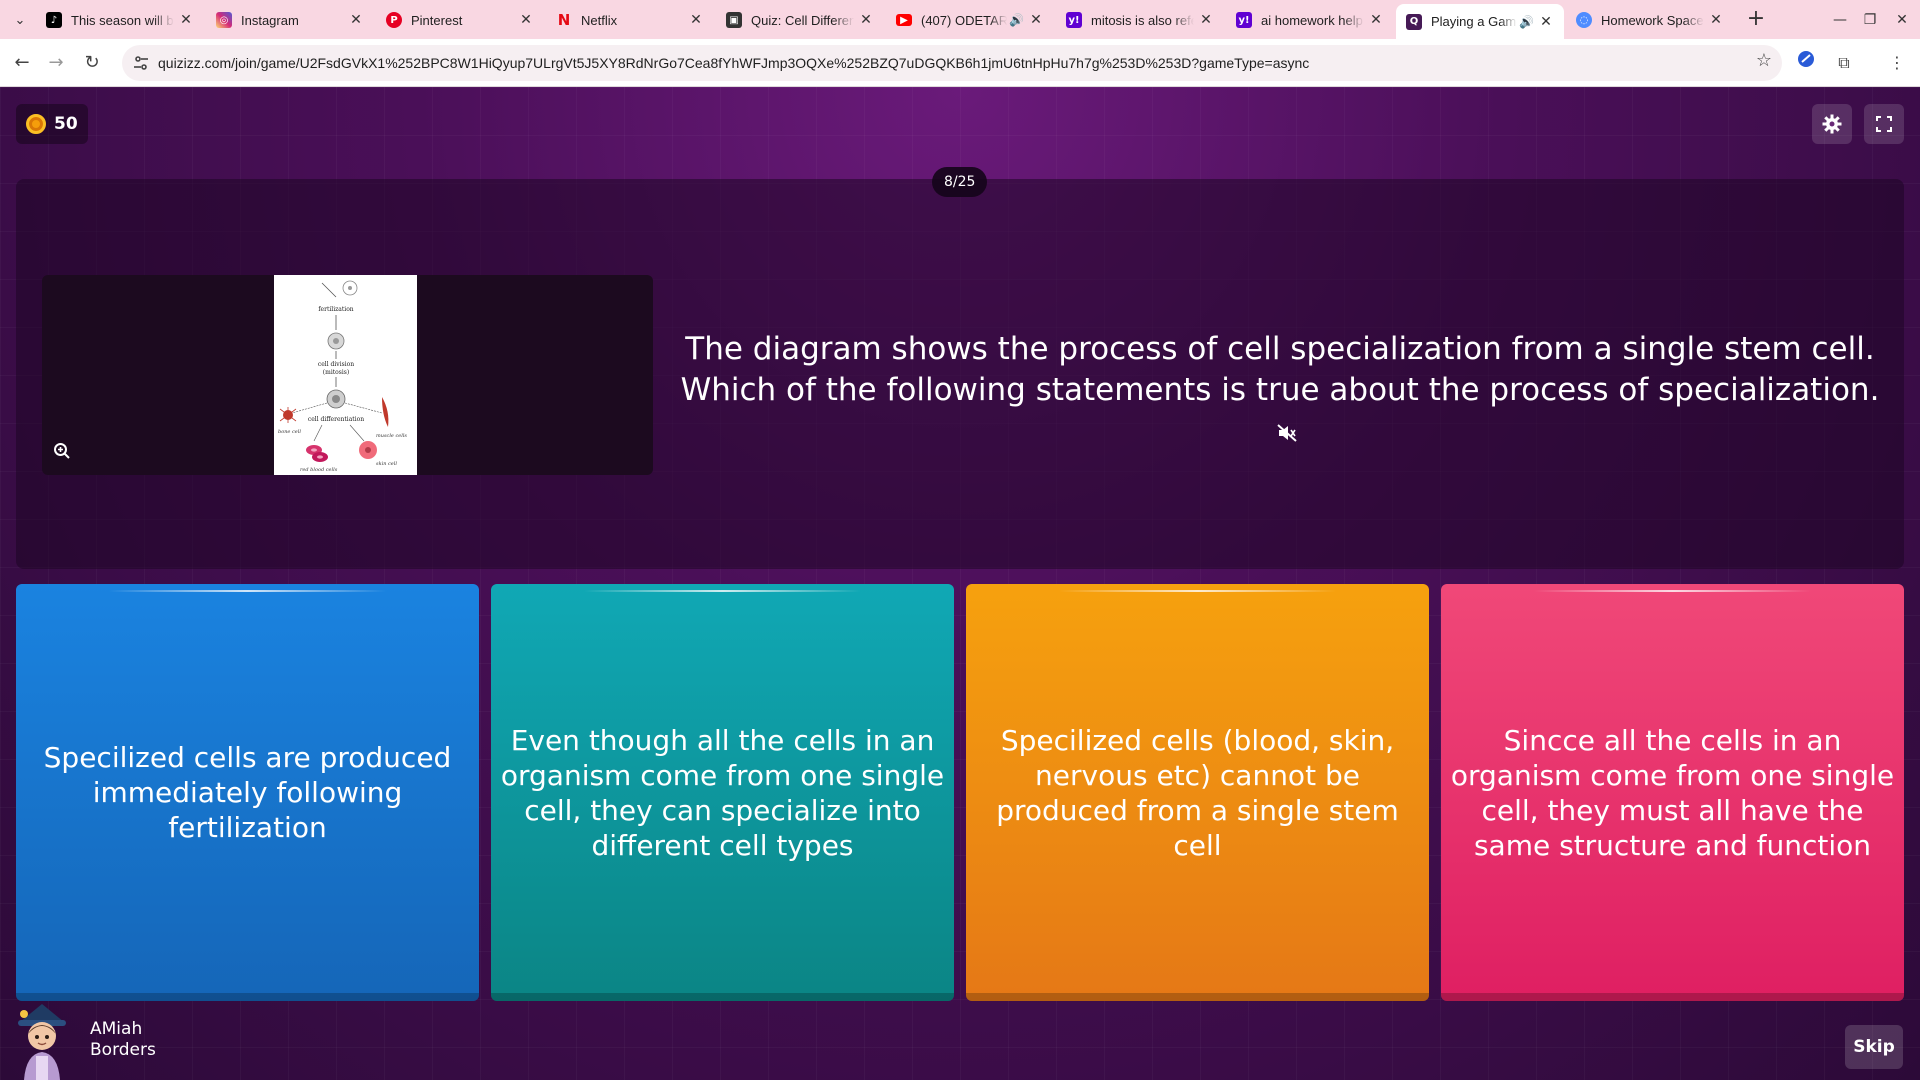 This screenshot has width=1920, height=1080. Describe the element at coordinates (734, 20) in the screenshot. I see `quiz-icon: ▣` at that location.